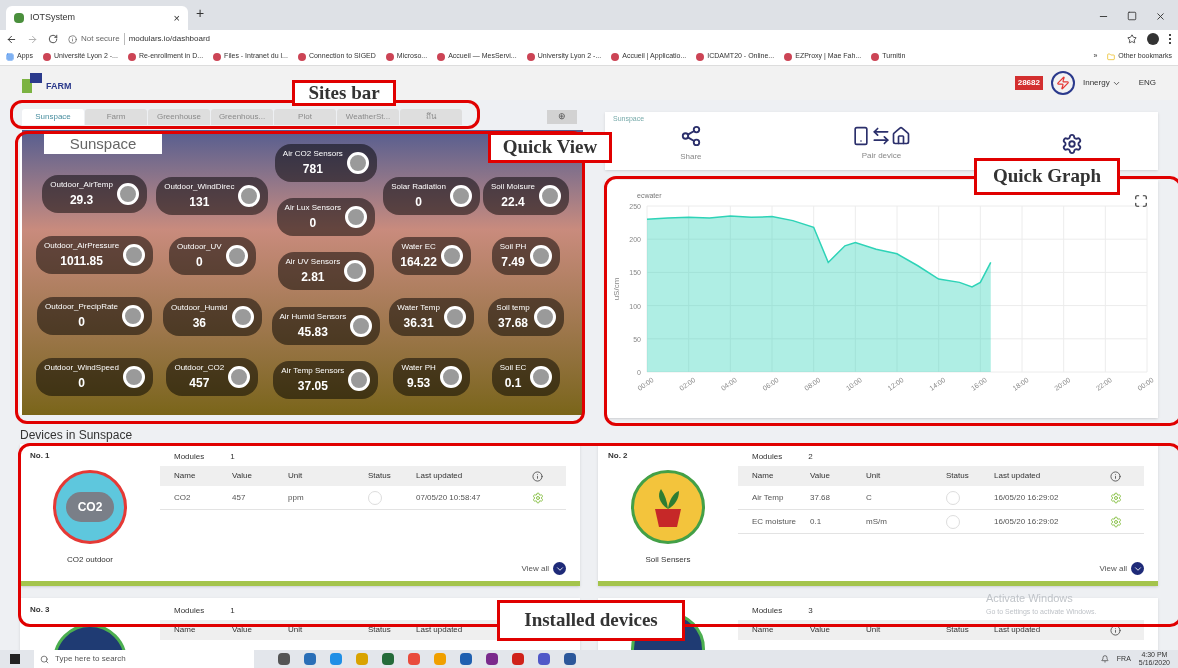 The image size is (1178, 668). Describe the element at coordinates (11, 39) in the screenshot. I see `back-icon` at that location.